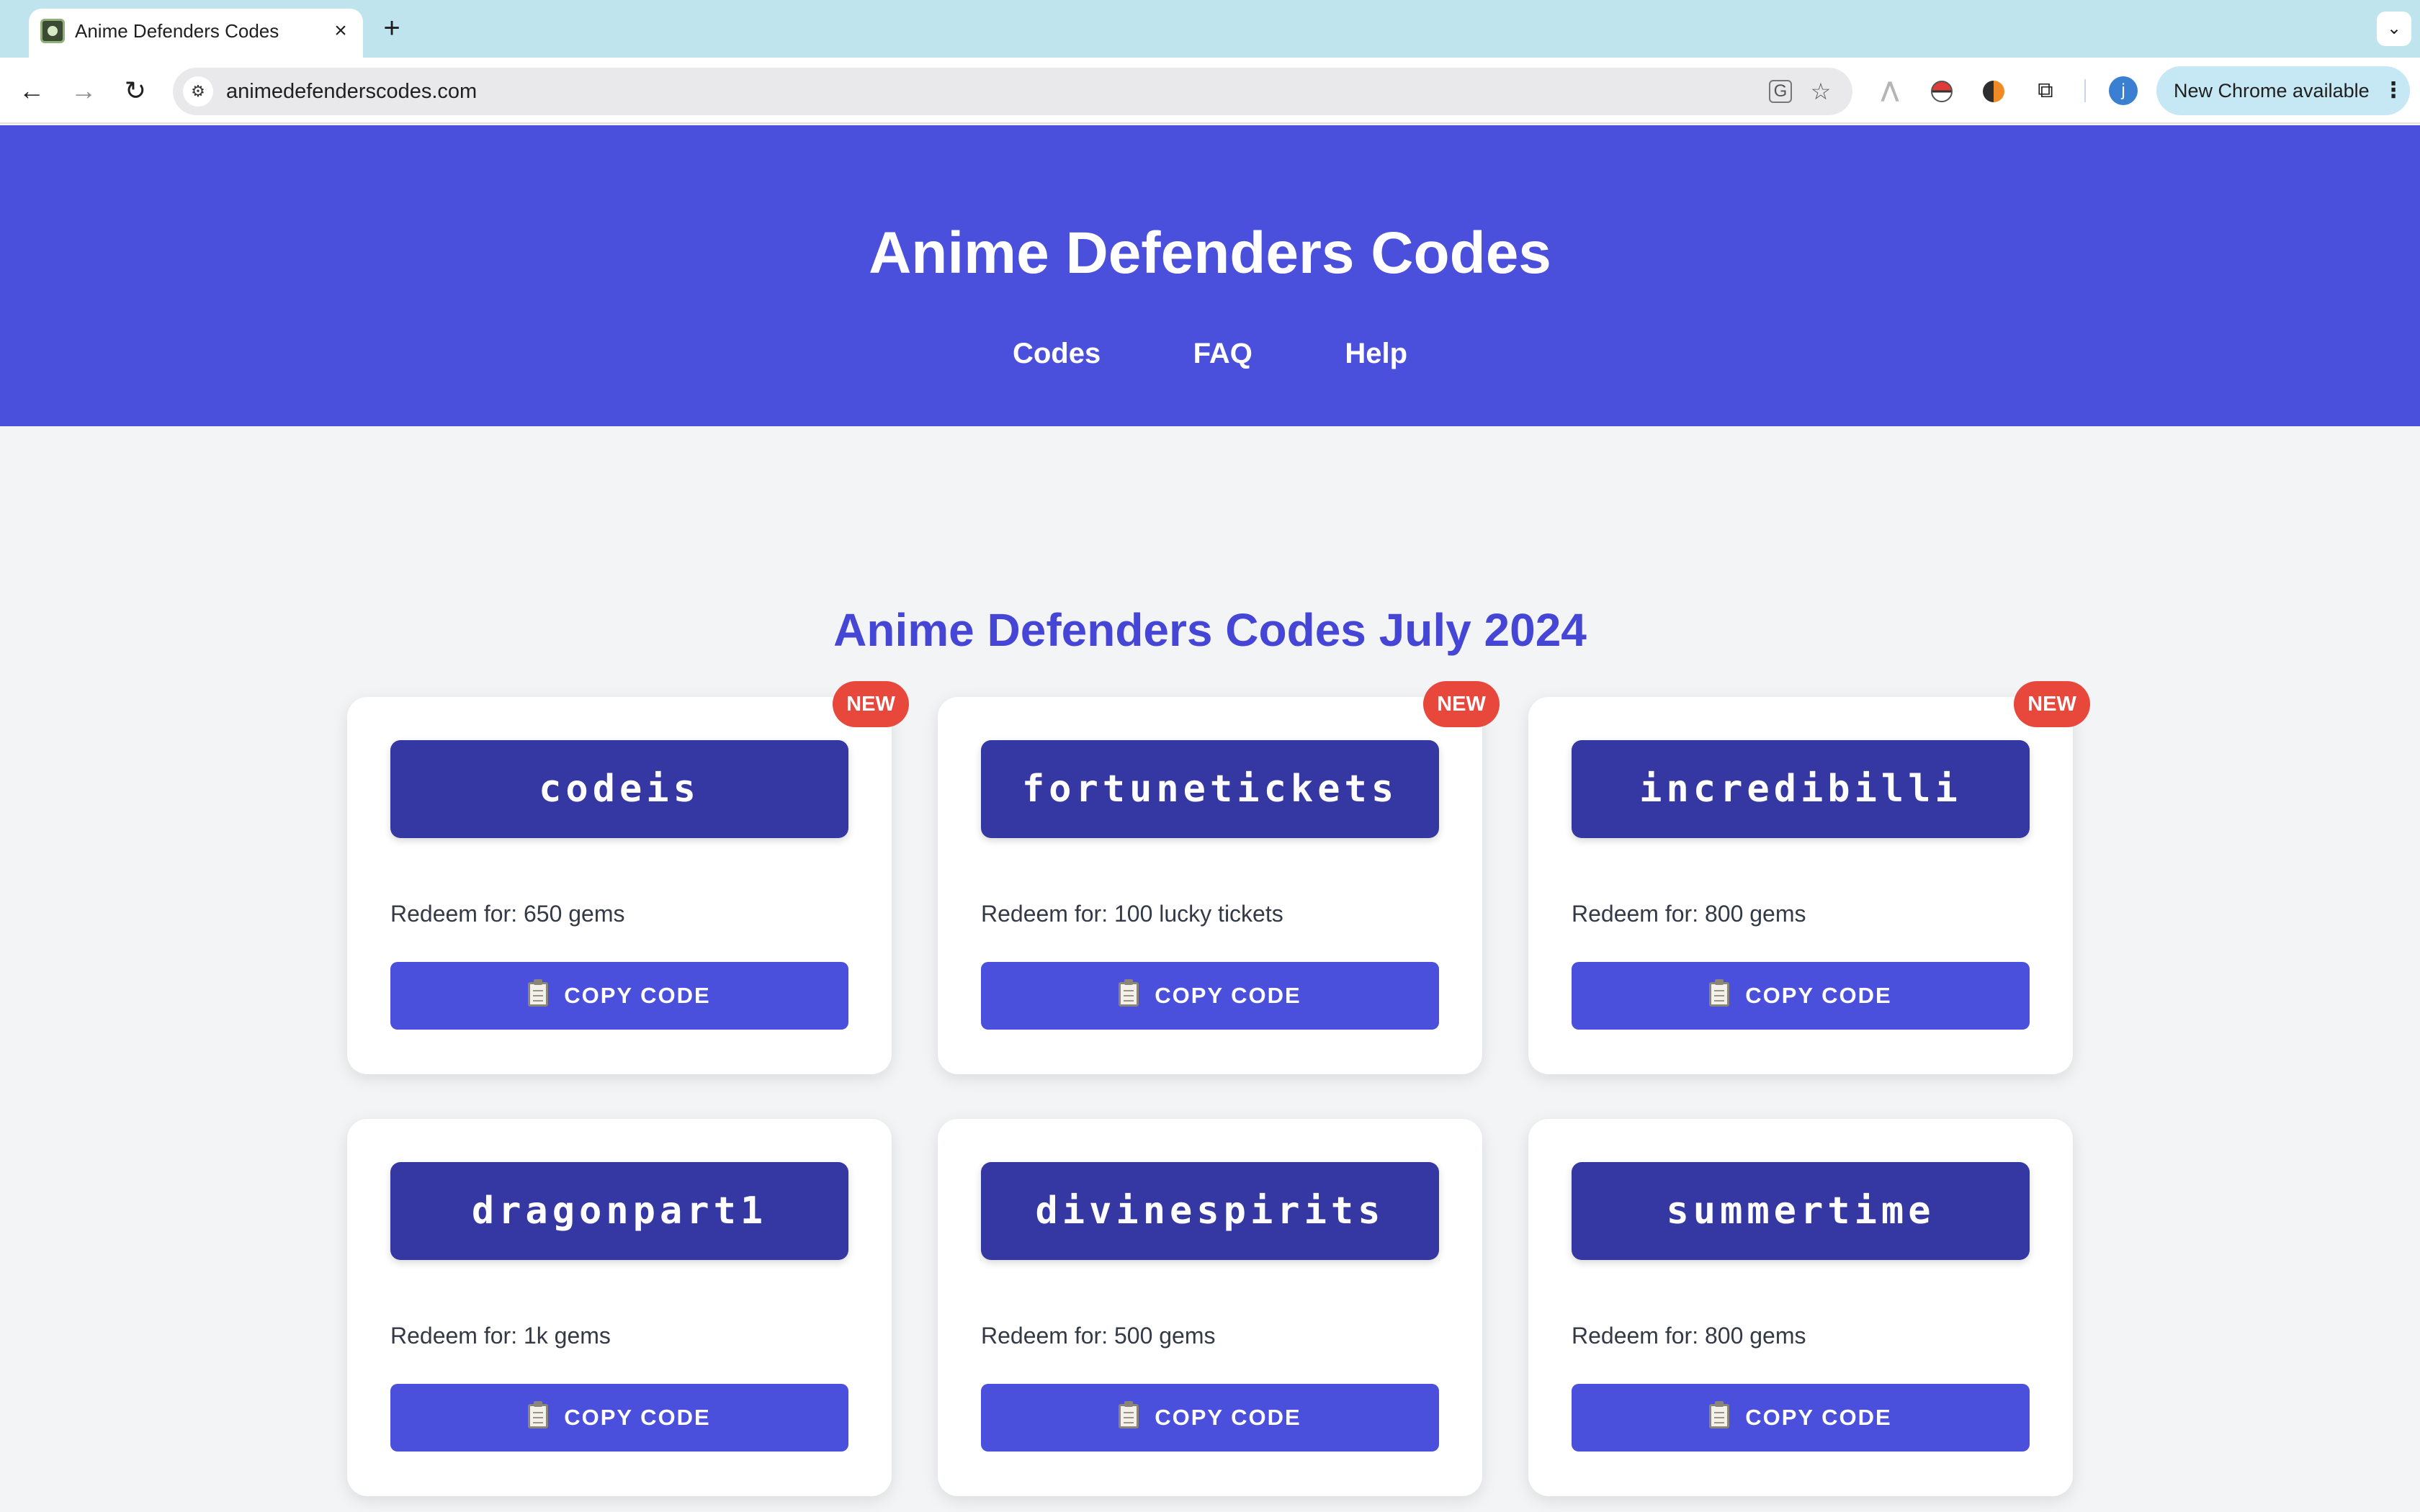 The width and height of the screenshot is (2420, 1512). Describe the element at coordinates (1376, 354) in the screenshot. I see `nav-link-help: Help` at that location.